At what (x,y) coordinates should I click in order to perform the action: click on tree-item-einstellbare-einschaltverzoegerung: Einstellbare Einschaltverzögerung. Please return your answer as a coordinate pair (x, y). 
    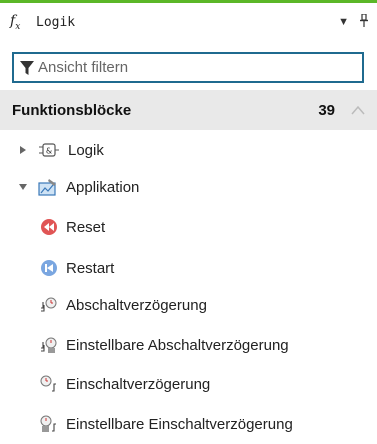
    Looking at the image, I should click on (188, 424).